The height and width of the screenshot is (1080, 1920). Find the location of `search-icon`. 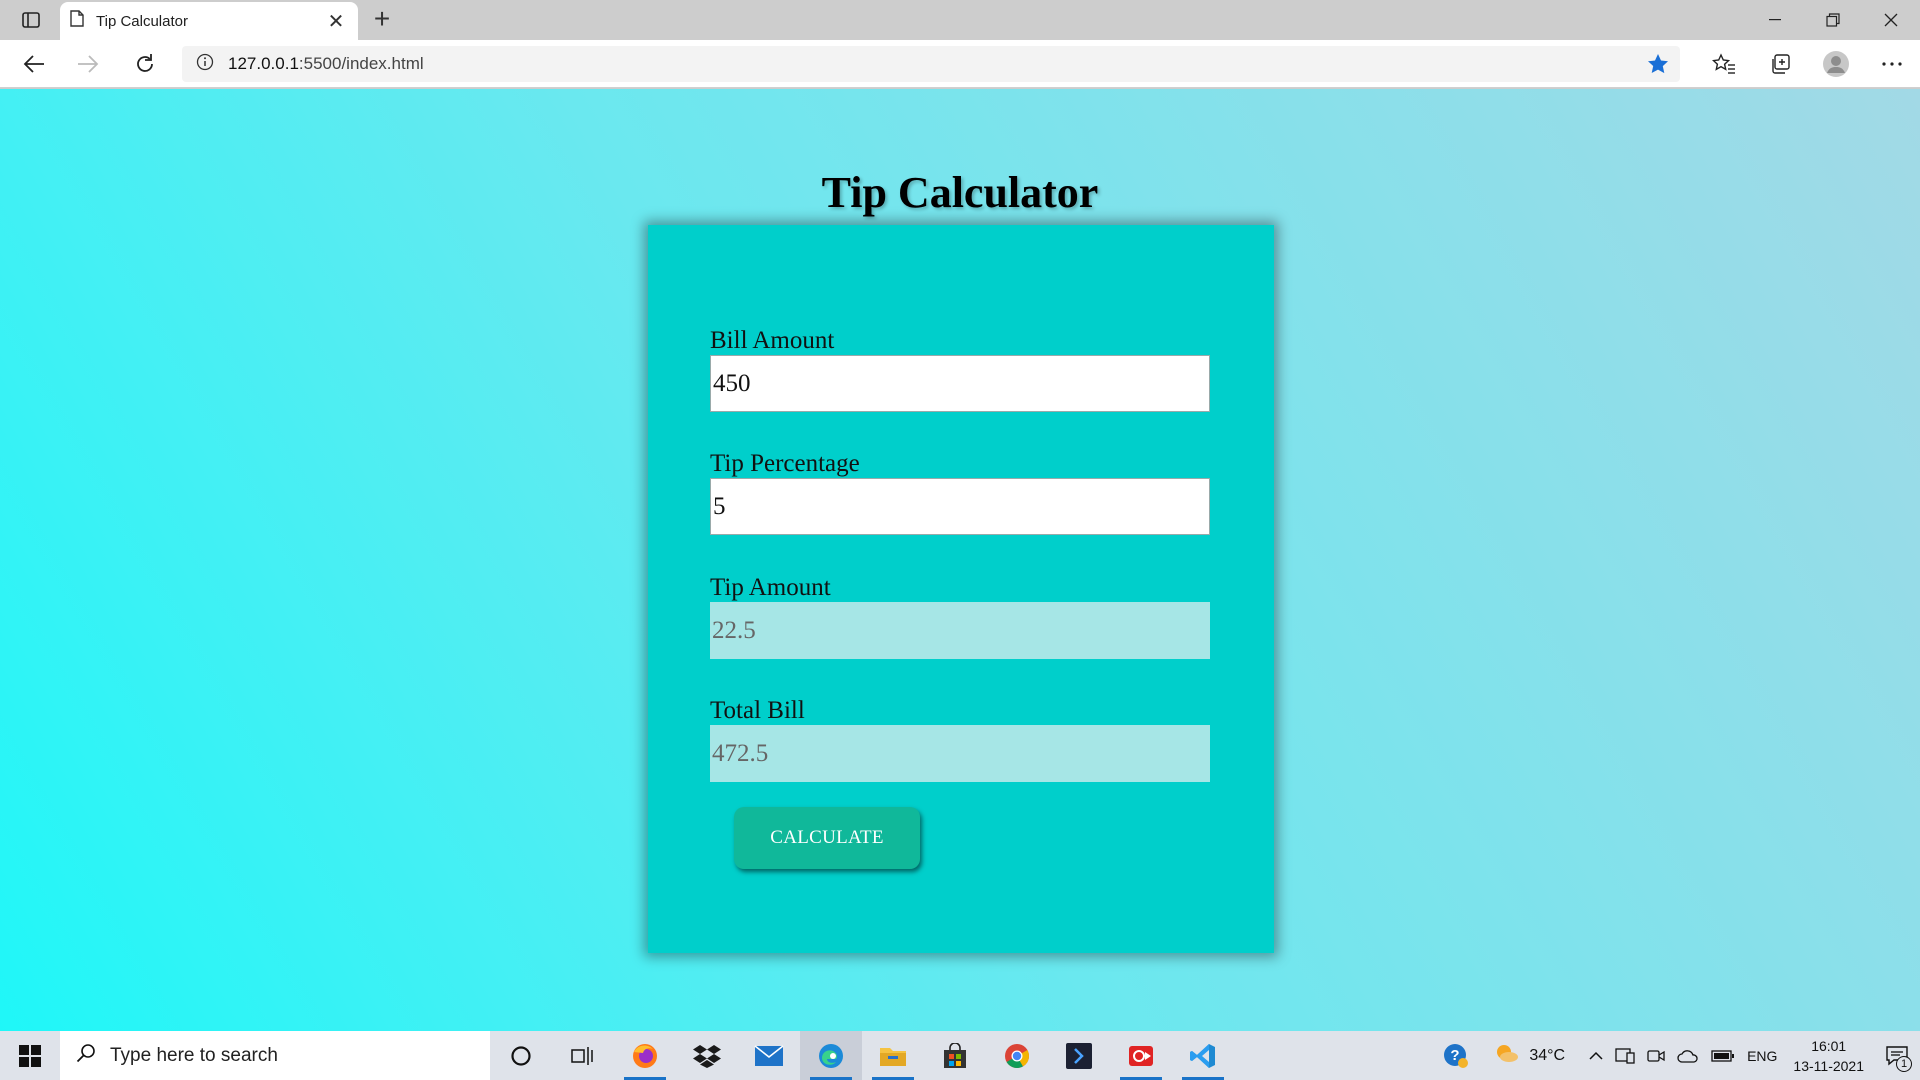

search-icon is located at coordinates (86, 1055).